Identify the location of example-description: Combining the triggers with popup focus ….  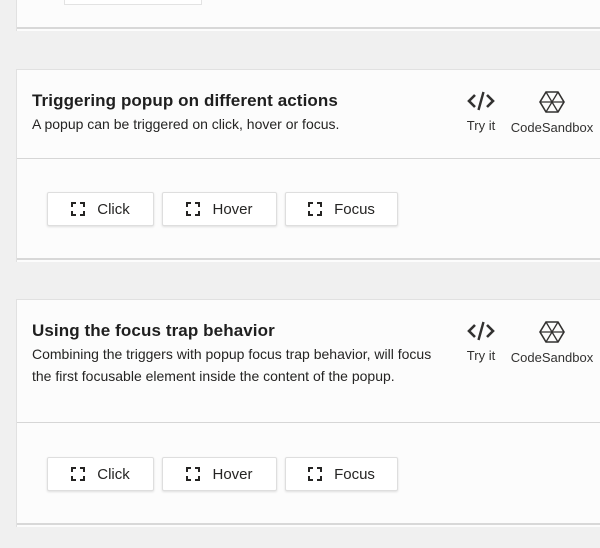
(232, 365).